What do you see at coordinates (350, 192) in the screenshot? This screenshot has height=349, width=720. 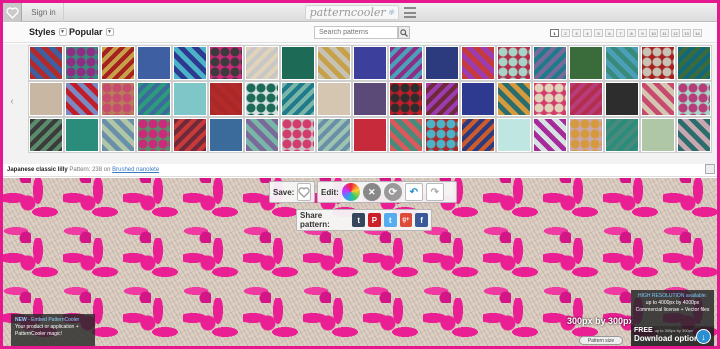 I see `color-wheel-button` at bounding box center [350, 192].